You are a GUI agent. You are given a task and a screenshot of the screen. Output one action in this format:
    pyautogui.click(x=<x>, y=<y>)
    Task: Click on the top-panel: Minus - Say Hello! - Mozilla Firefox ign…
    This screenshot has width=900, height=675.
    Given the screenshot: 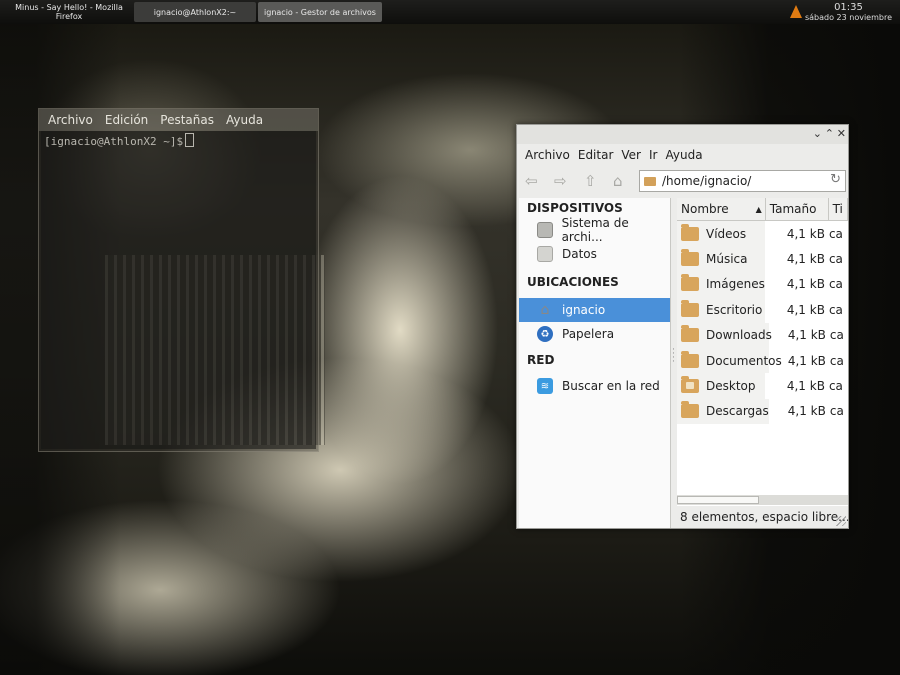 What is the action you would take?
    pyautogui.click(x=450, y=12)
    